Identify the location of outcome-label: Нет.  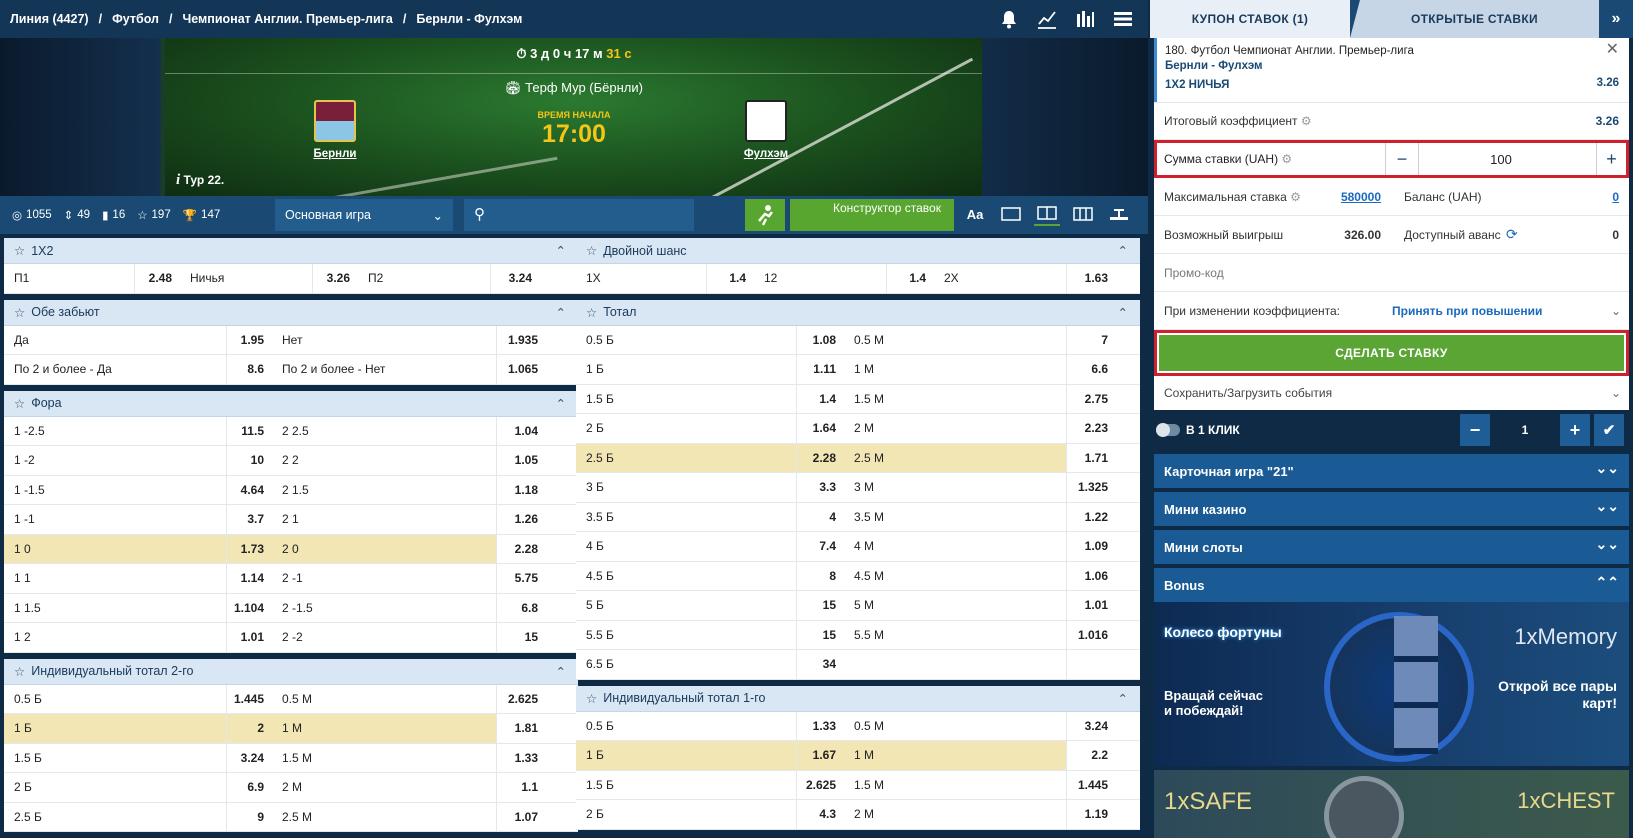
(385, 340).